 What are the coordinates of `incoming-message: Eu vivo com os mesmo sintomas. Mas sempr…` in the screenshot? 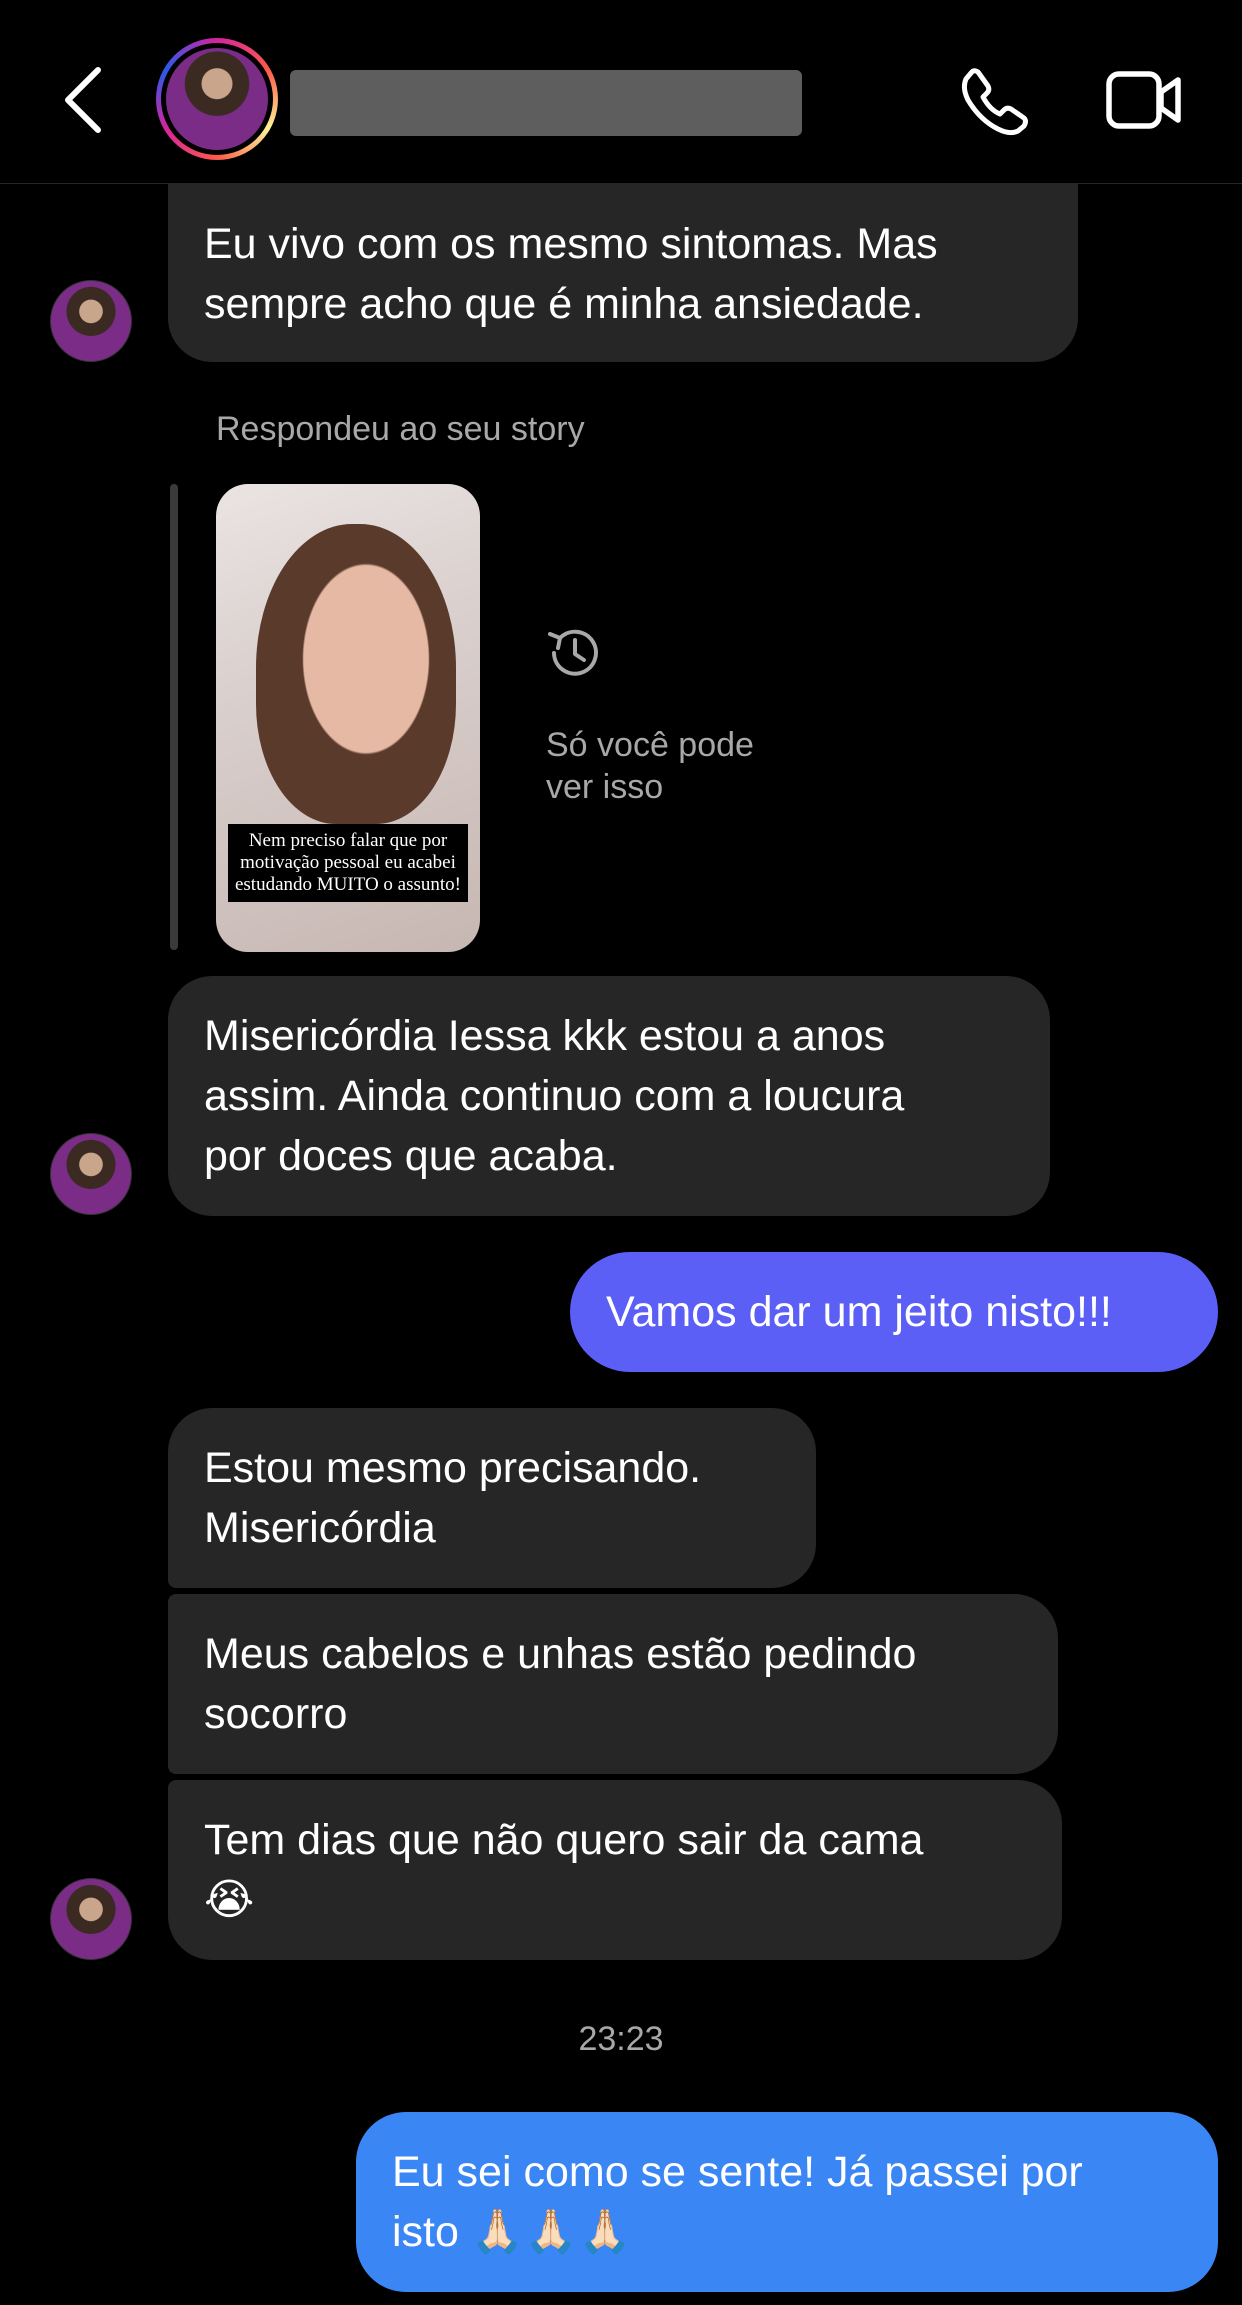 It's located at (623, 273).